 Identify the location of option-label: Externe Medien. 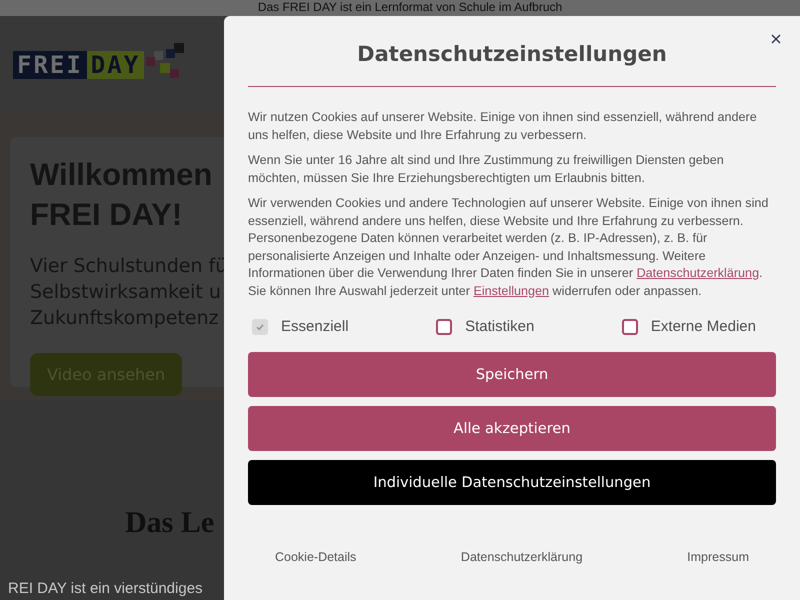
(703, 326).